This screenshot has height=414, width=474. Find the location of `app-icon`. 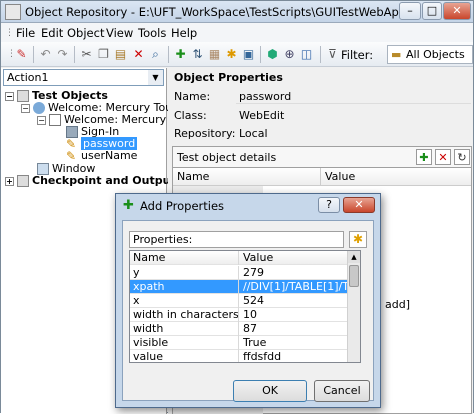

app-icon is located at coordinates (13, 12).